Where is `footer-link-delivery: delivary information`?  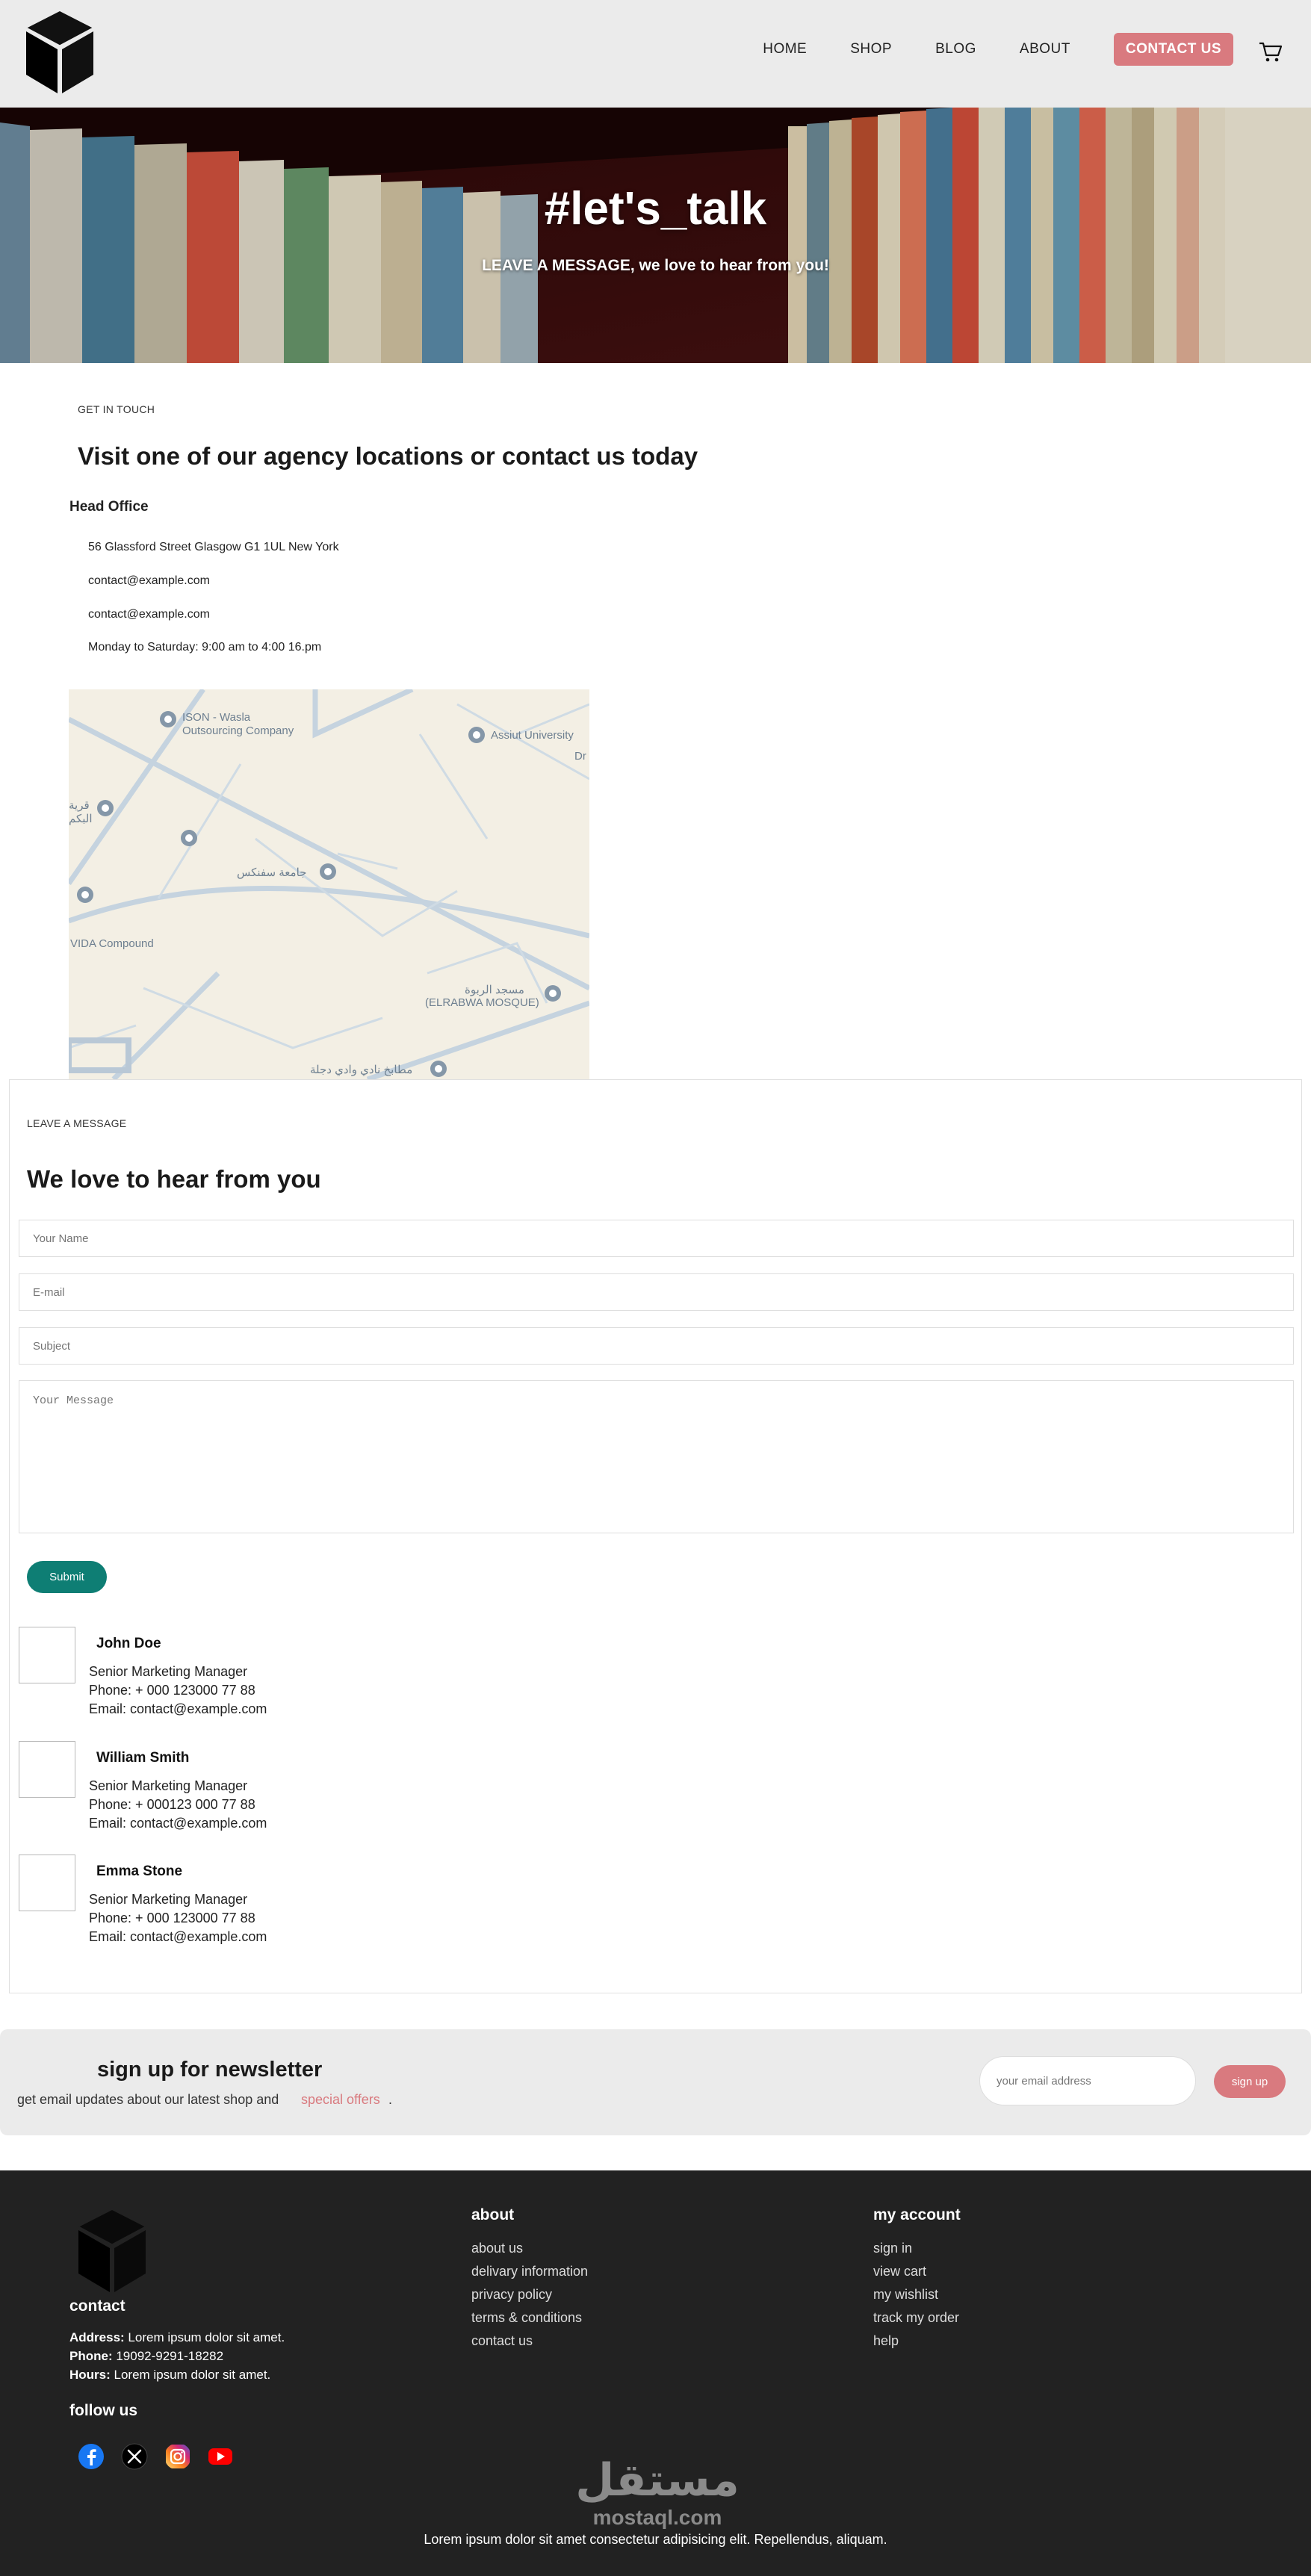
footer-link-delivery: delivary information is located at coordinates (529, 2271).